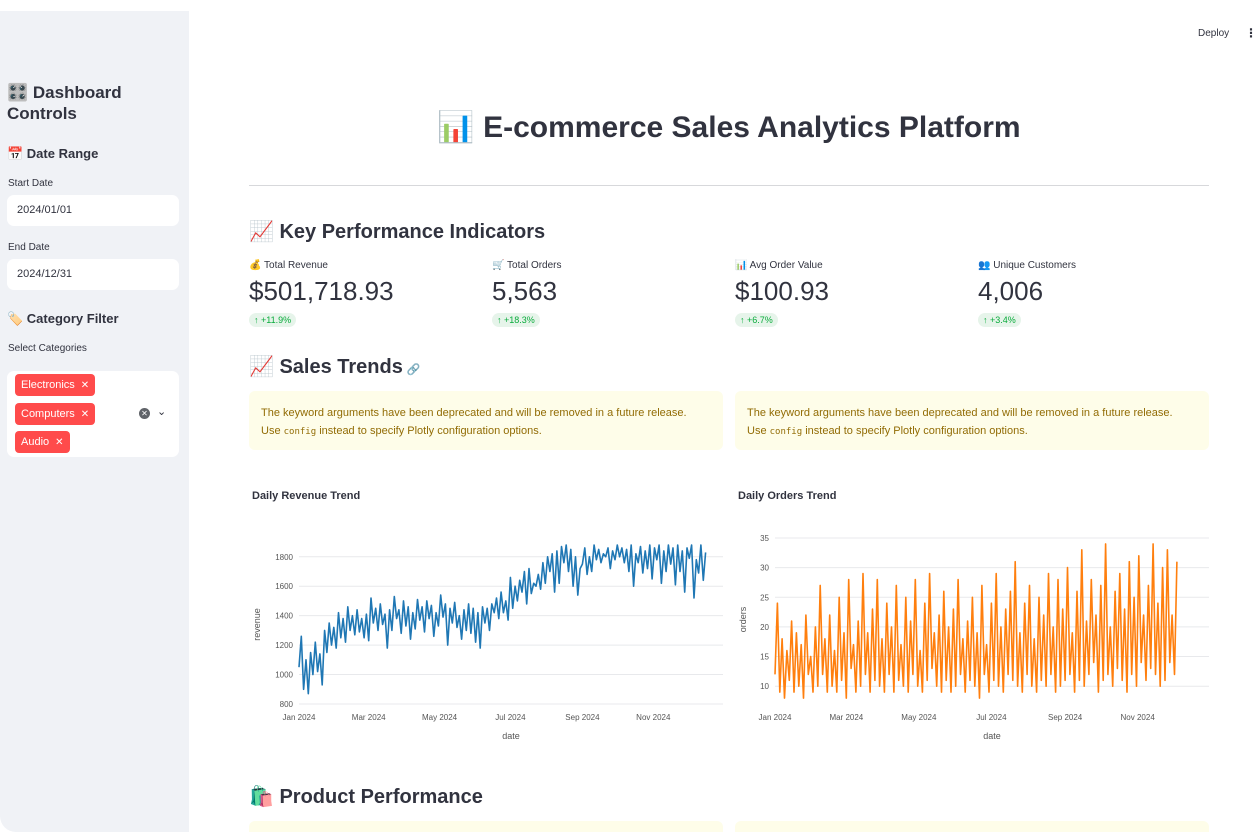 The image size is (1260, 832). I want to click on y-tick-label: 20, so click(764, 627).